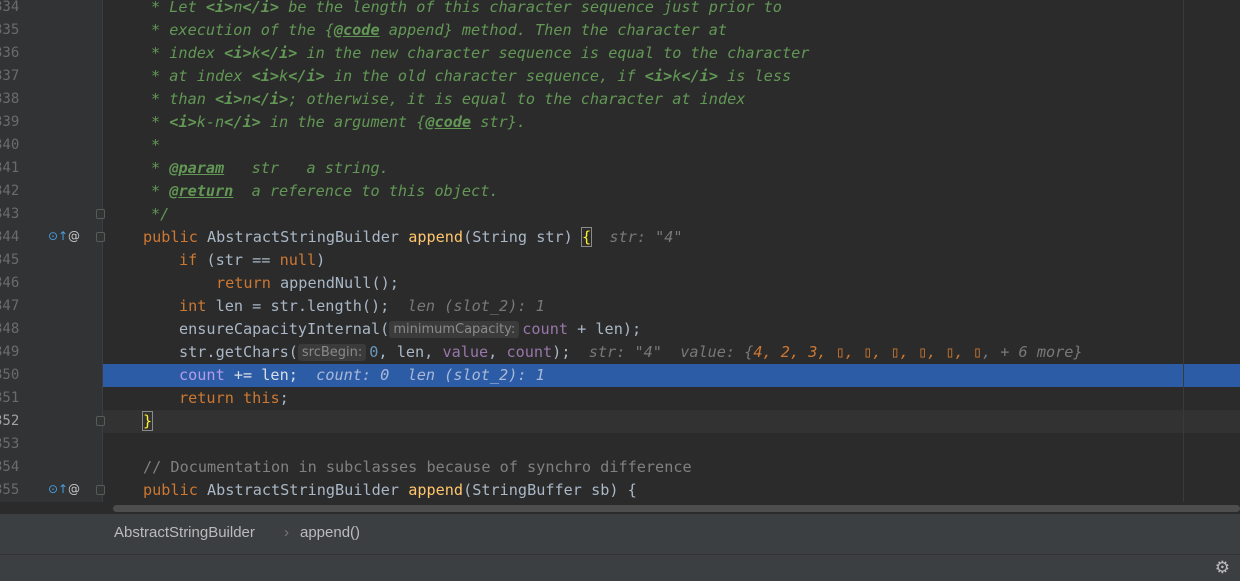 This screenshot has width=1240, height=581. I want to click on scrollbar-thumb, so click(676, 508).